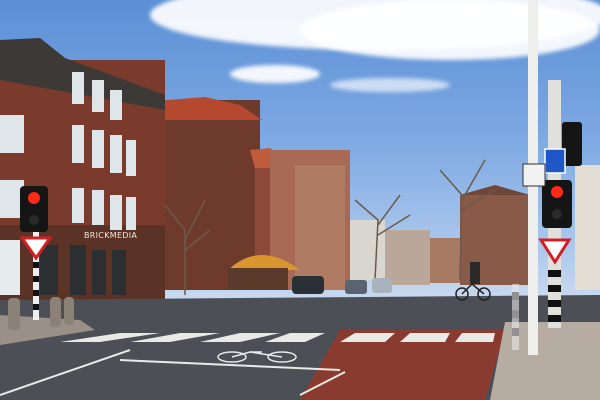 The image size is (600, 400). Describe the element at coordinates (555, 251) in the screenshot. I see `yield-sign-icon` at that location.